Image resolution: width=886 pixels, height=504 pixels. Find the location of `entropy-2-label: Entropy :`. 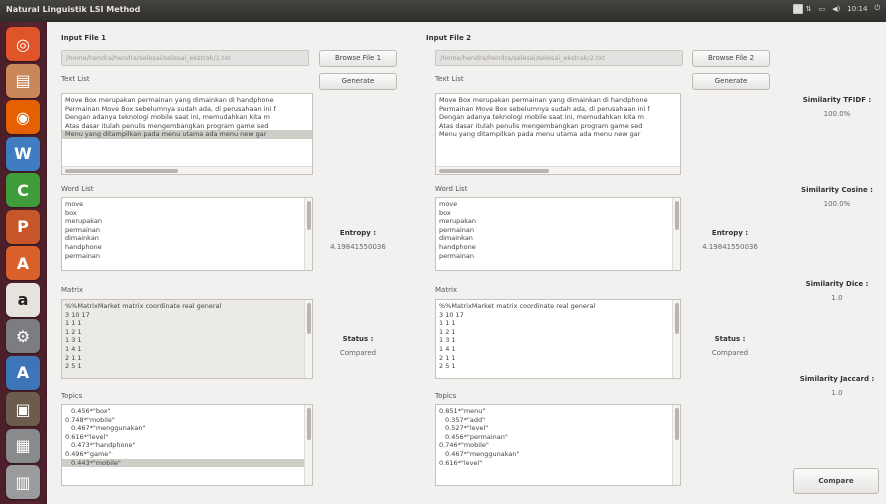

entropy-2-label: Entropy : is located at coordinates (730, 233).